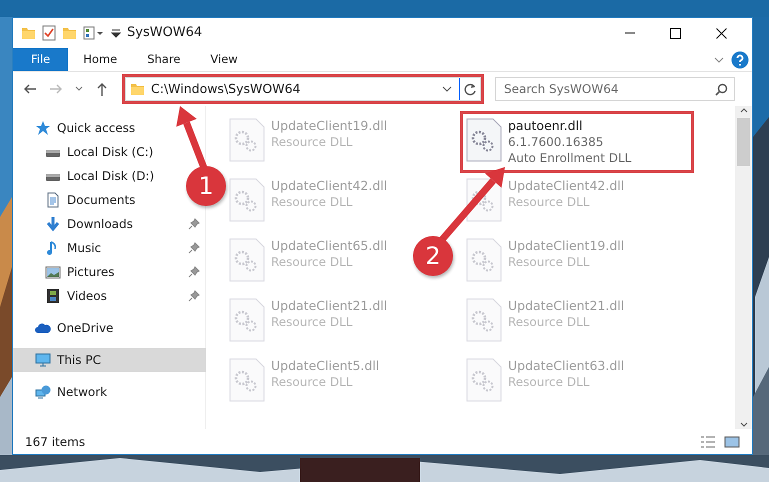 This screenshot has height=482, width=769. Describe the element at coordinates (721, 33) in the screenshot. I see `close-icon` at that location.